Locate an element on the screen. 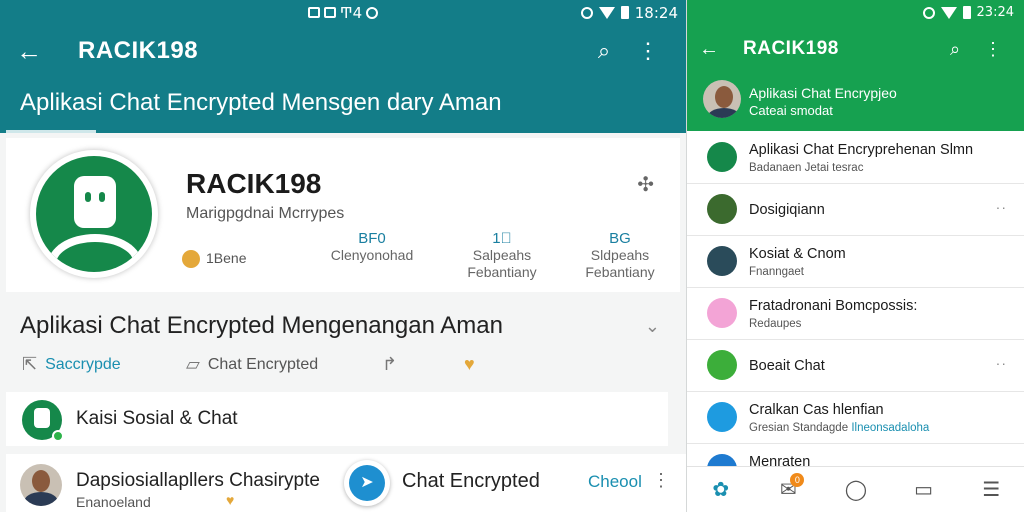 Image resolution: width=1024 pixels, height=512 pixels. stat-followers: 1⃞ Salpeahs Febantiany is located at coordinates (502, 255).